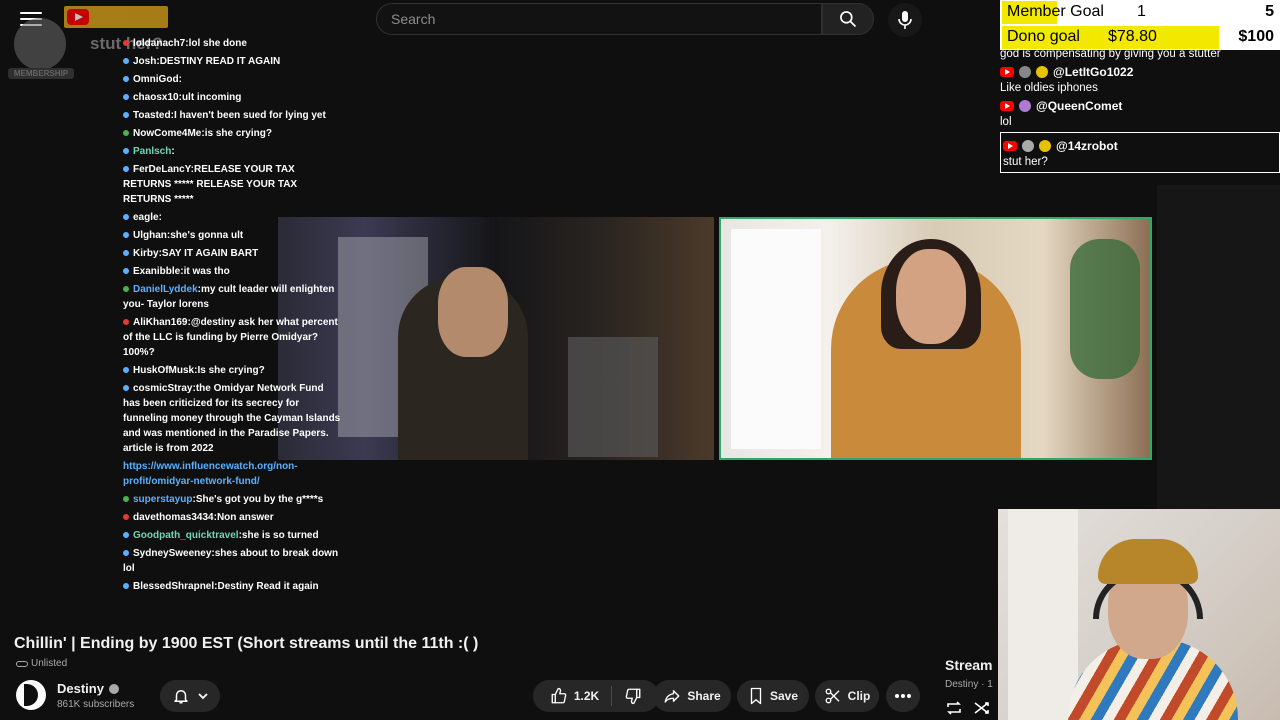  What do you see at coordinates (954, 708) in the screenshot?
I see `repeat-icon` at bounding box center [954, 708].